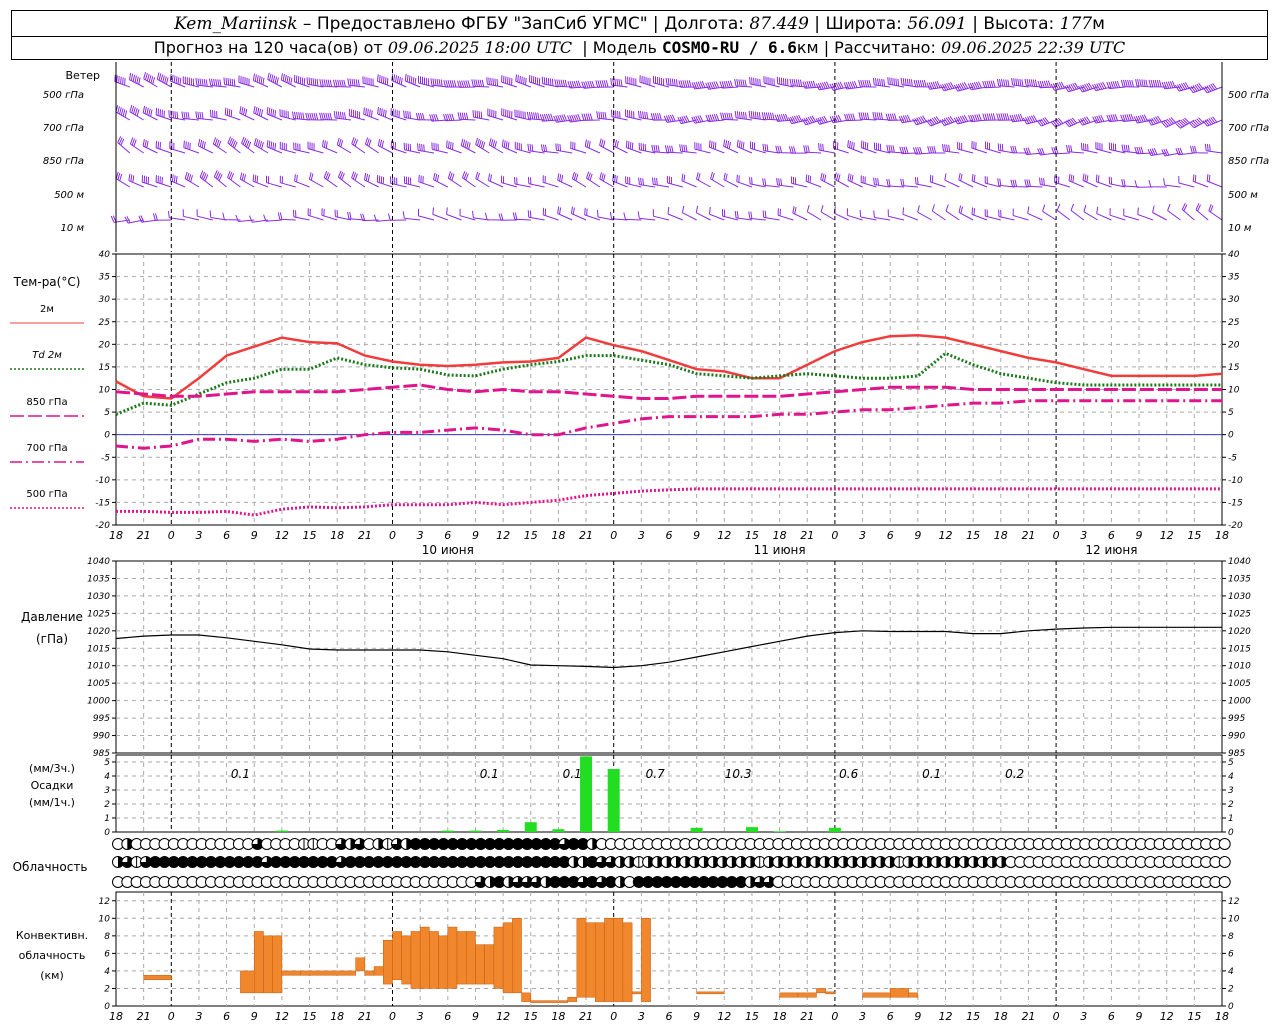 This screenshot has width=1280, height=1024. Describe the element at coordinates (107, 954) in the screenshot. I see `convective-tick-label-left: 6` at that location.